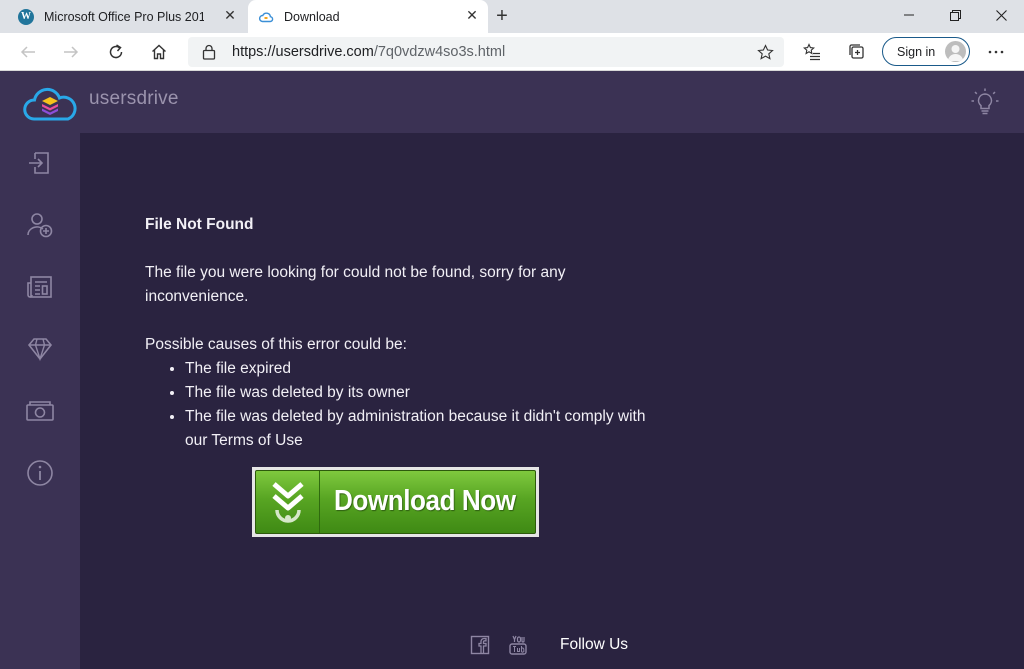 This screenshot has width=1024, height=669. I want to click on user-icon, so click(955, 53).